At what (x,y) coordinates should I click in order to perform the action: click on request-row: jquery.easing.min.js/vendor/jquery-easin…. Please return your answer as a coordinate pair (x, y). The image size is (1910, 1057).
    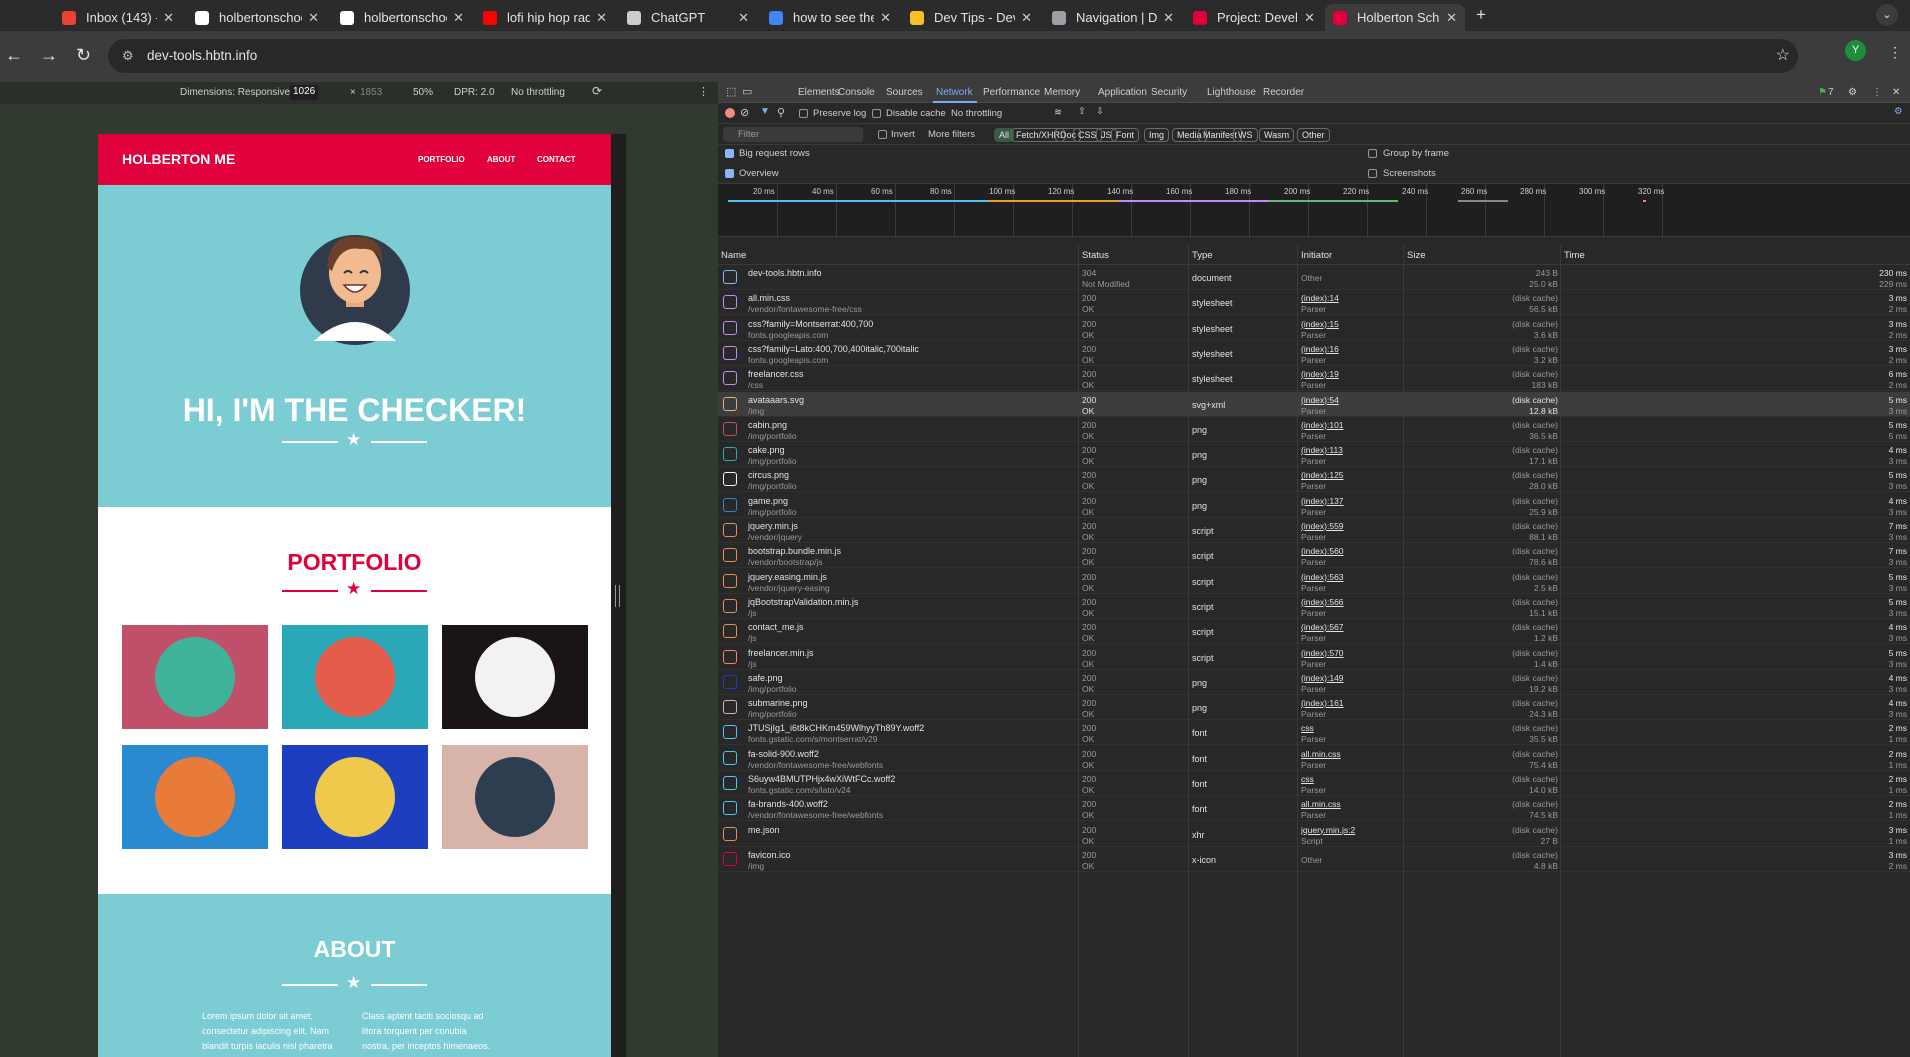
    Looking at the image, I should click on (1314, 581).